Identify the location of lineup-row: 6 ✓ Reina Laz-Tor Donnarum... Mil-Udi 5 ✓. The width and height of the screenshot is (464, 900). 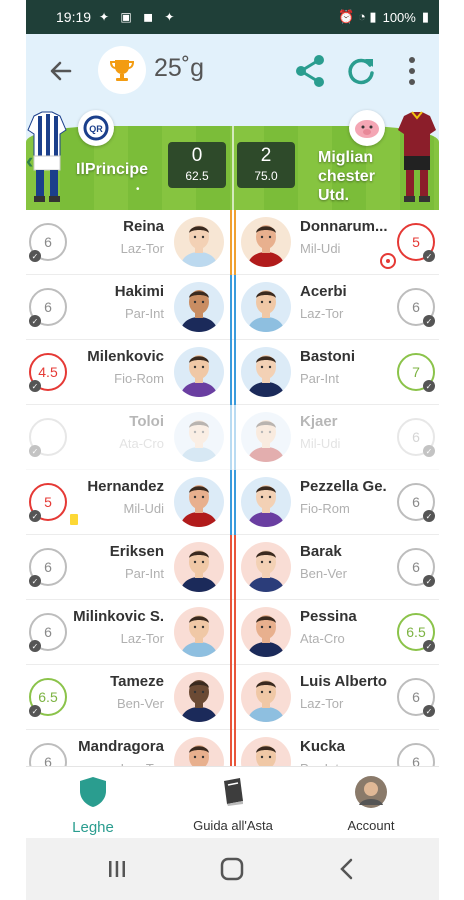
(232, 242).